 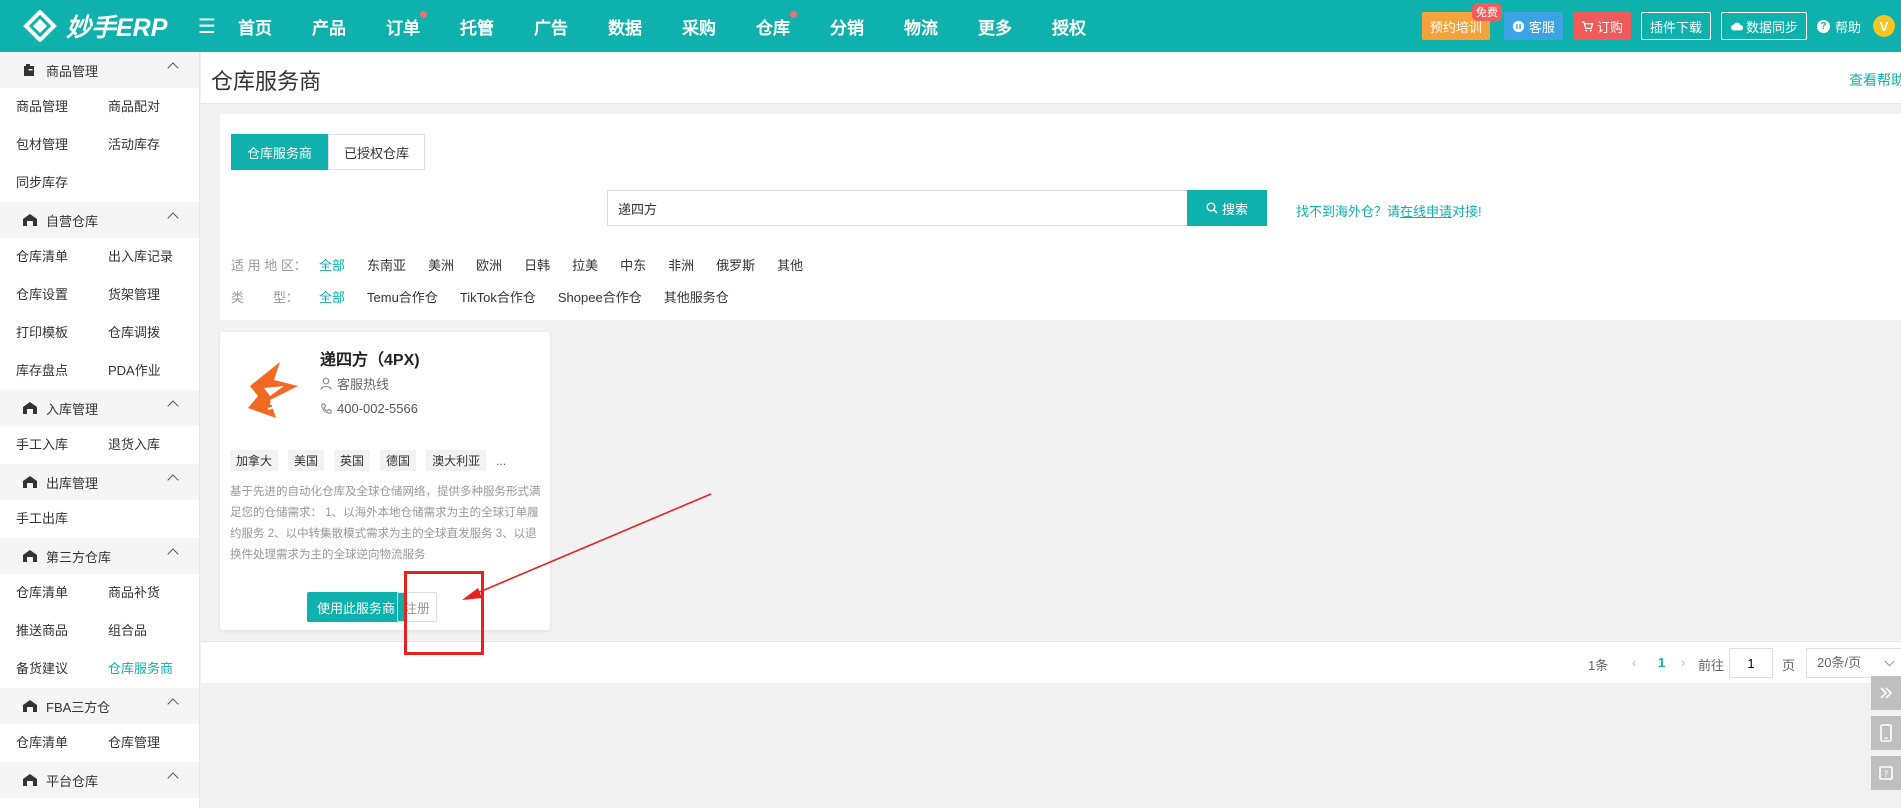 I want to click on next-page-icon: ›, so click(x=1683, y=662).